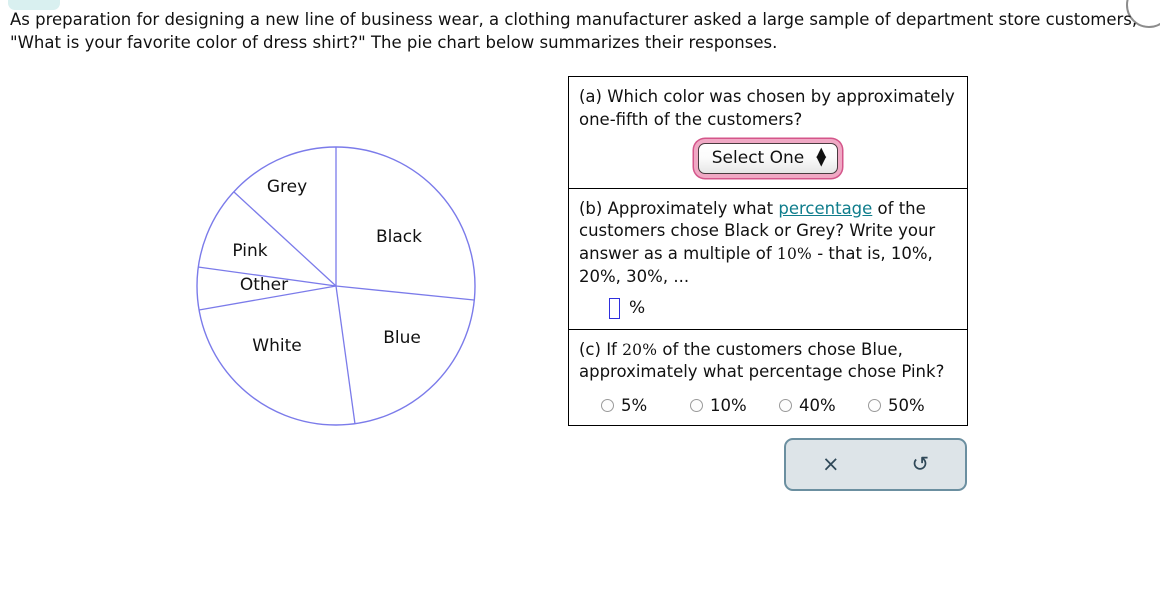 The height and width of the screenshot is (614, 1160). Describe the element at coordinates (821, 157) in the screenshot. I see `chevron-updown-icon: ▲ ▼` at that location.